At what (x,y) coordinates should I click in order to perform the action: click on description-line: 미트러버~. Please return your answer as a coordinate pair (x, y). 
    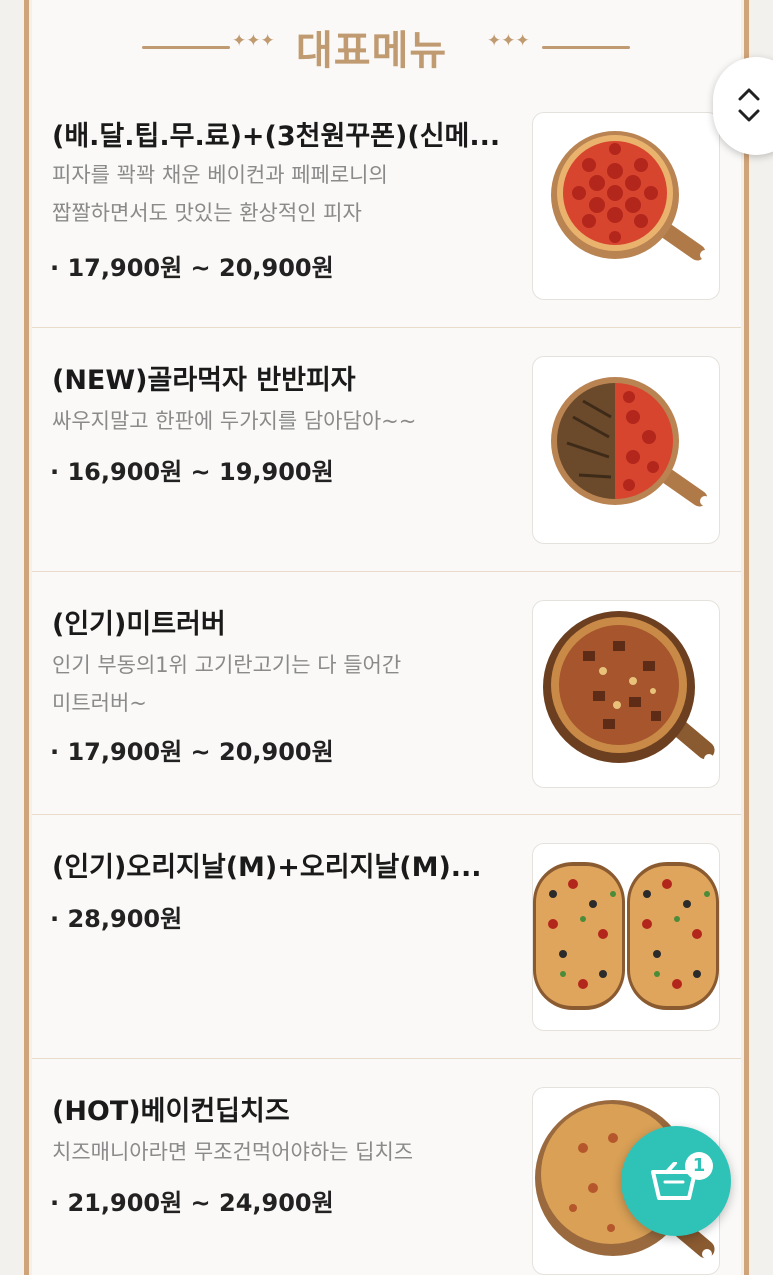
    Looking at the image, I should click on (99, 703).